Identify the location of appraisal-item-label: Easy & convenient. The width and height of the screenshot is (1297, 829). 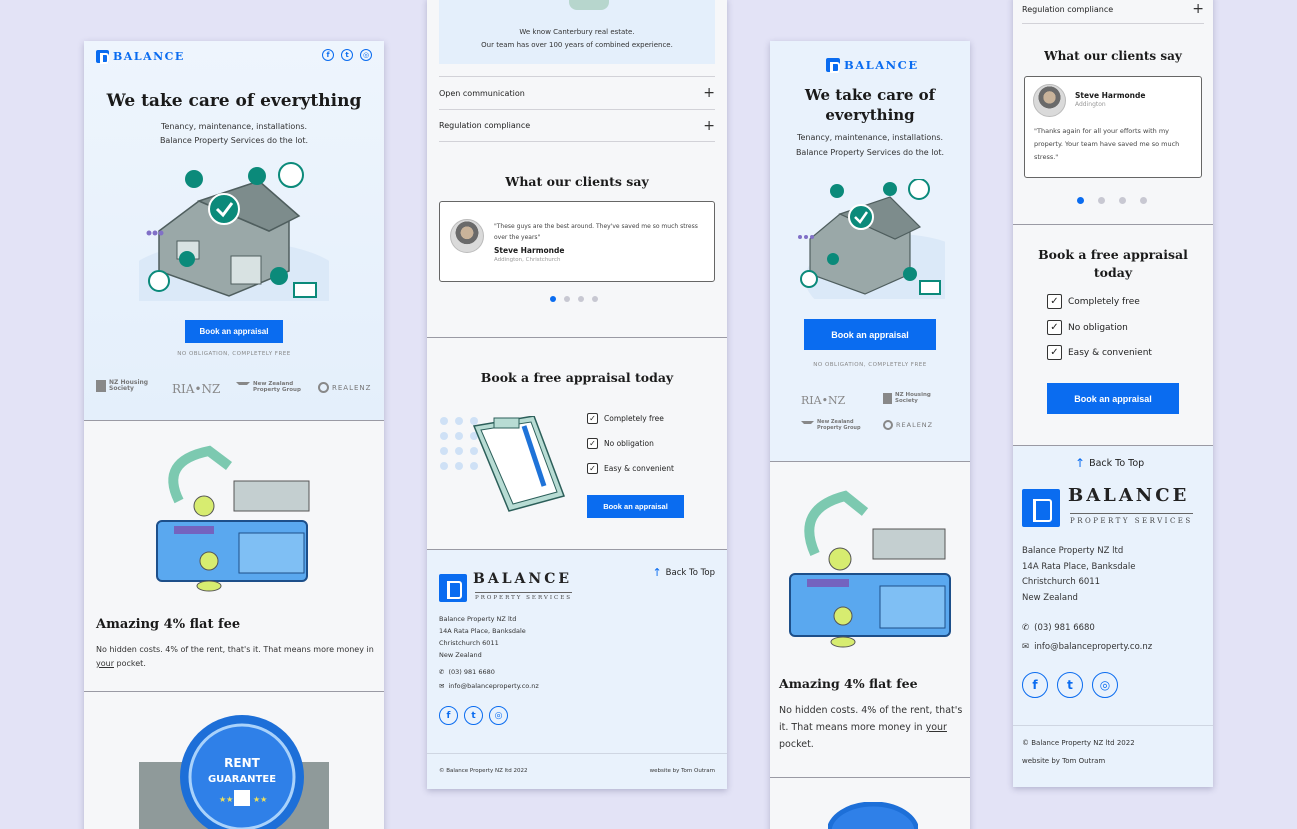
(639, 468).